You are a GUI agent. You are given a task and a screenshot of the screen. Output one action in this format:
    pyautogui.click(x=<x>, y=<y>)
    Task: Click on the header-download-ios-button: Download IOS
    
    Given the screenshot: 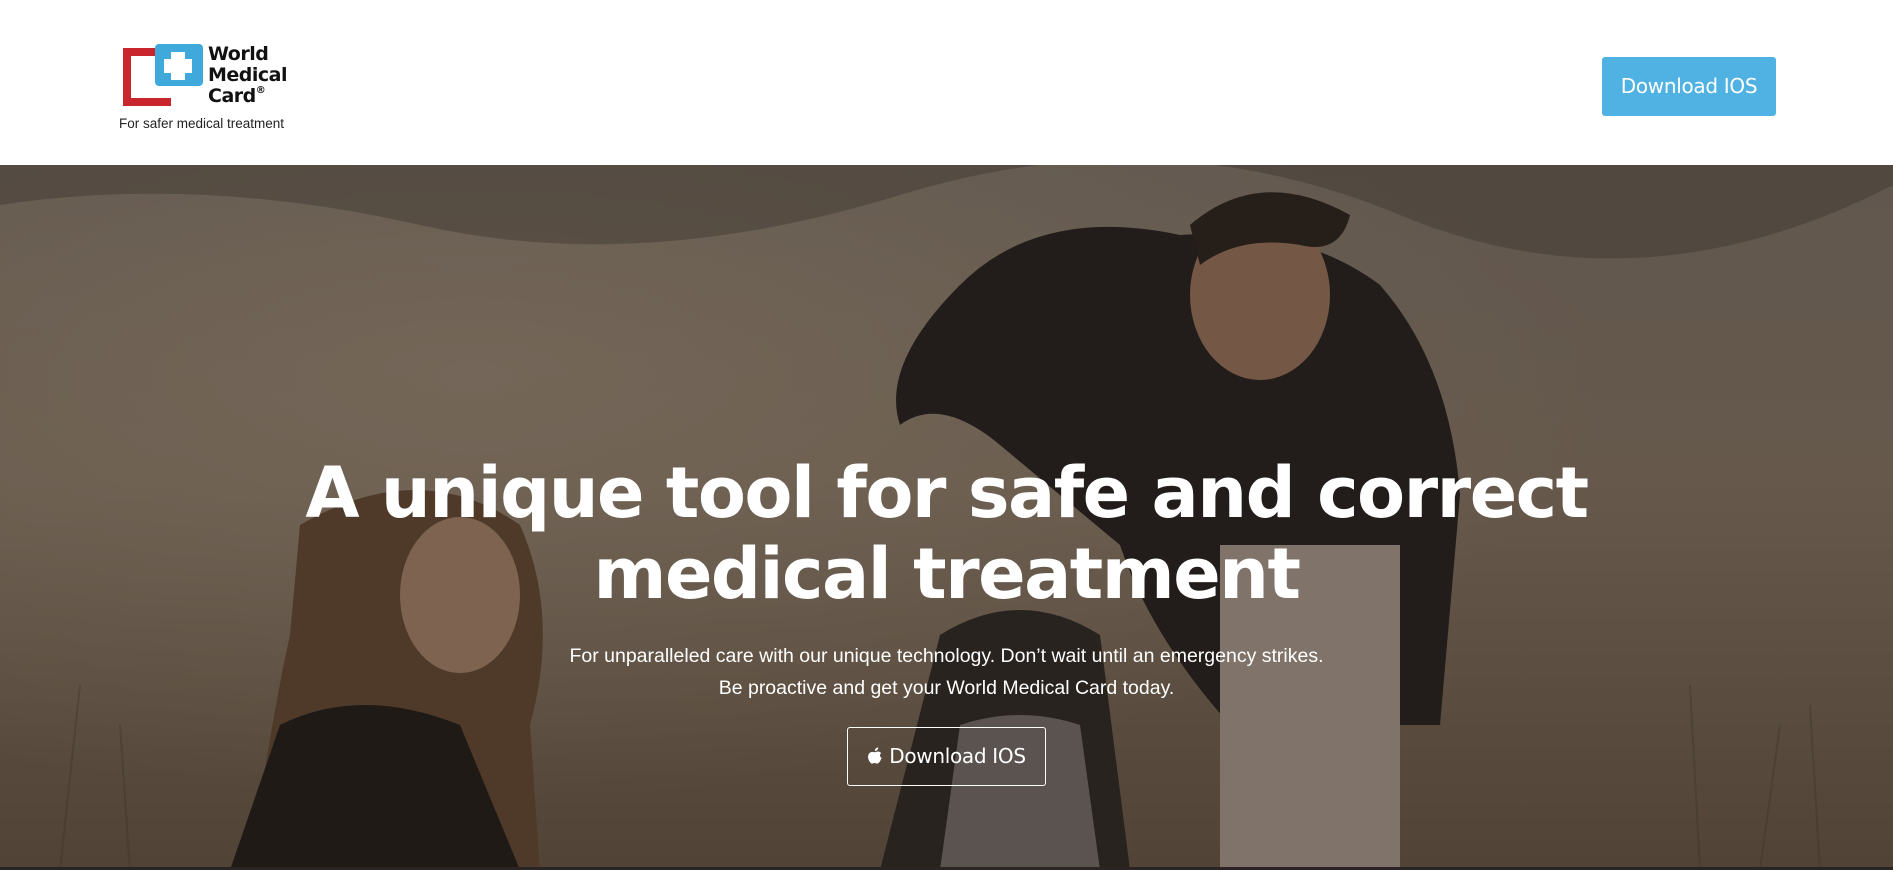 What is the action you would take?
    pyautogui.click(x=1689, y=86)
    